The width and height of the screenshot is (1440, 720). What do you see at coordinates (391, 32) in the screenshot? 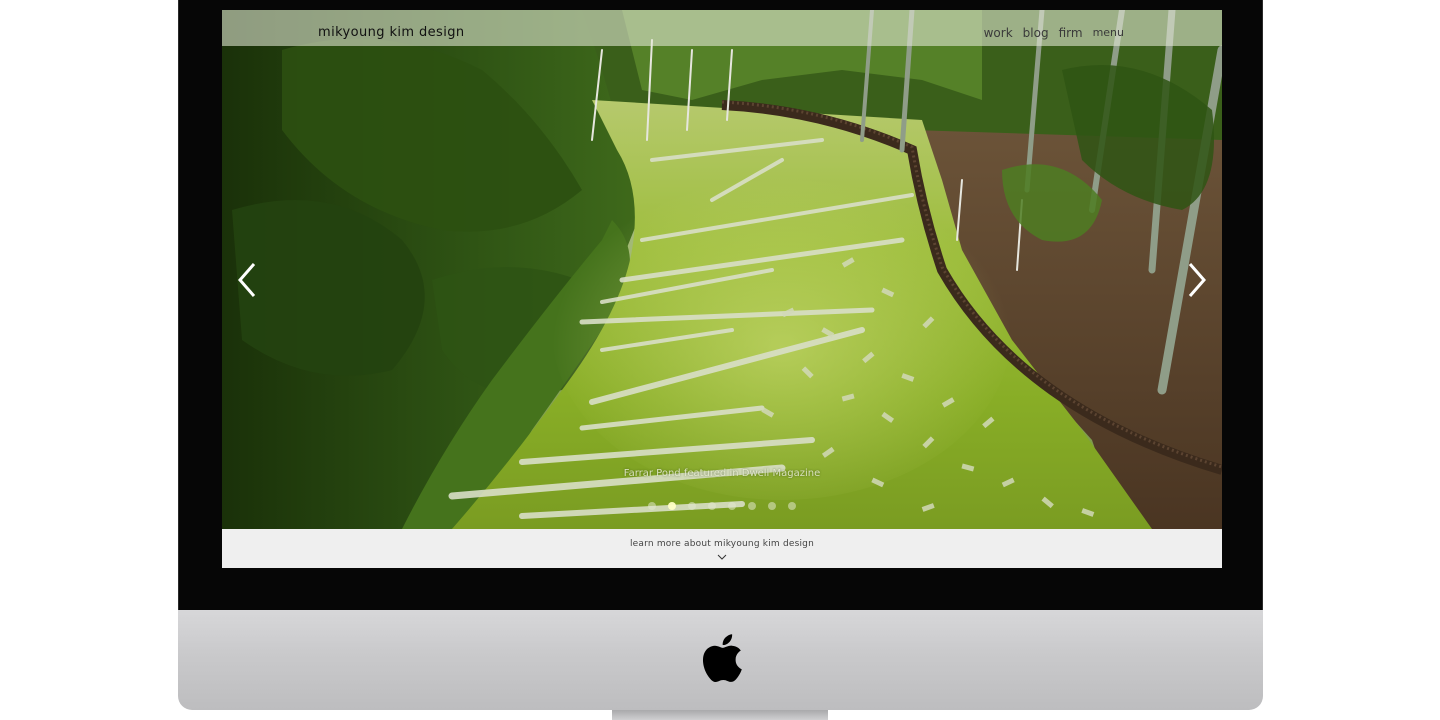
I see `site-logo: mikyoung kim design` at bounding box center [391, 32].